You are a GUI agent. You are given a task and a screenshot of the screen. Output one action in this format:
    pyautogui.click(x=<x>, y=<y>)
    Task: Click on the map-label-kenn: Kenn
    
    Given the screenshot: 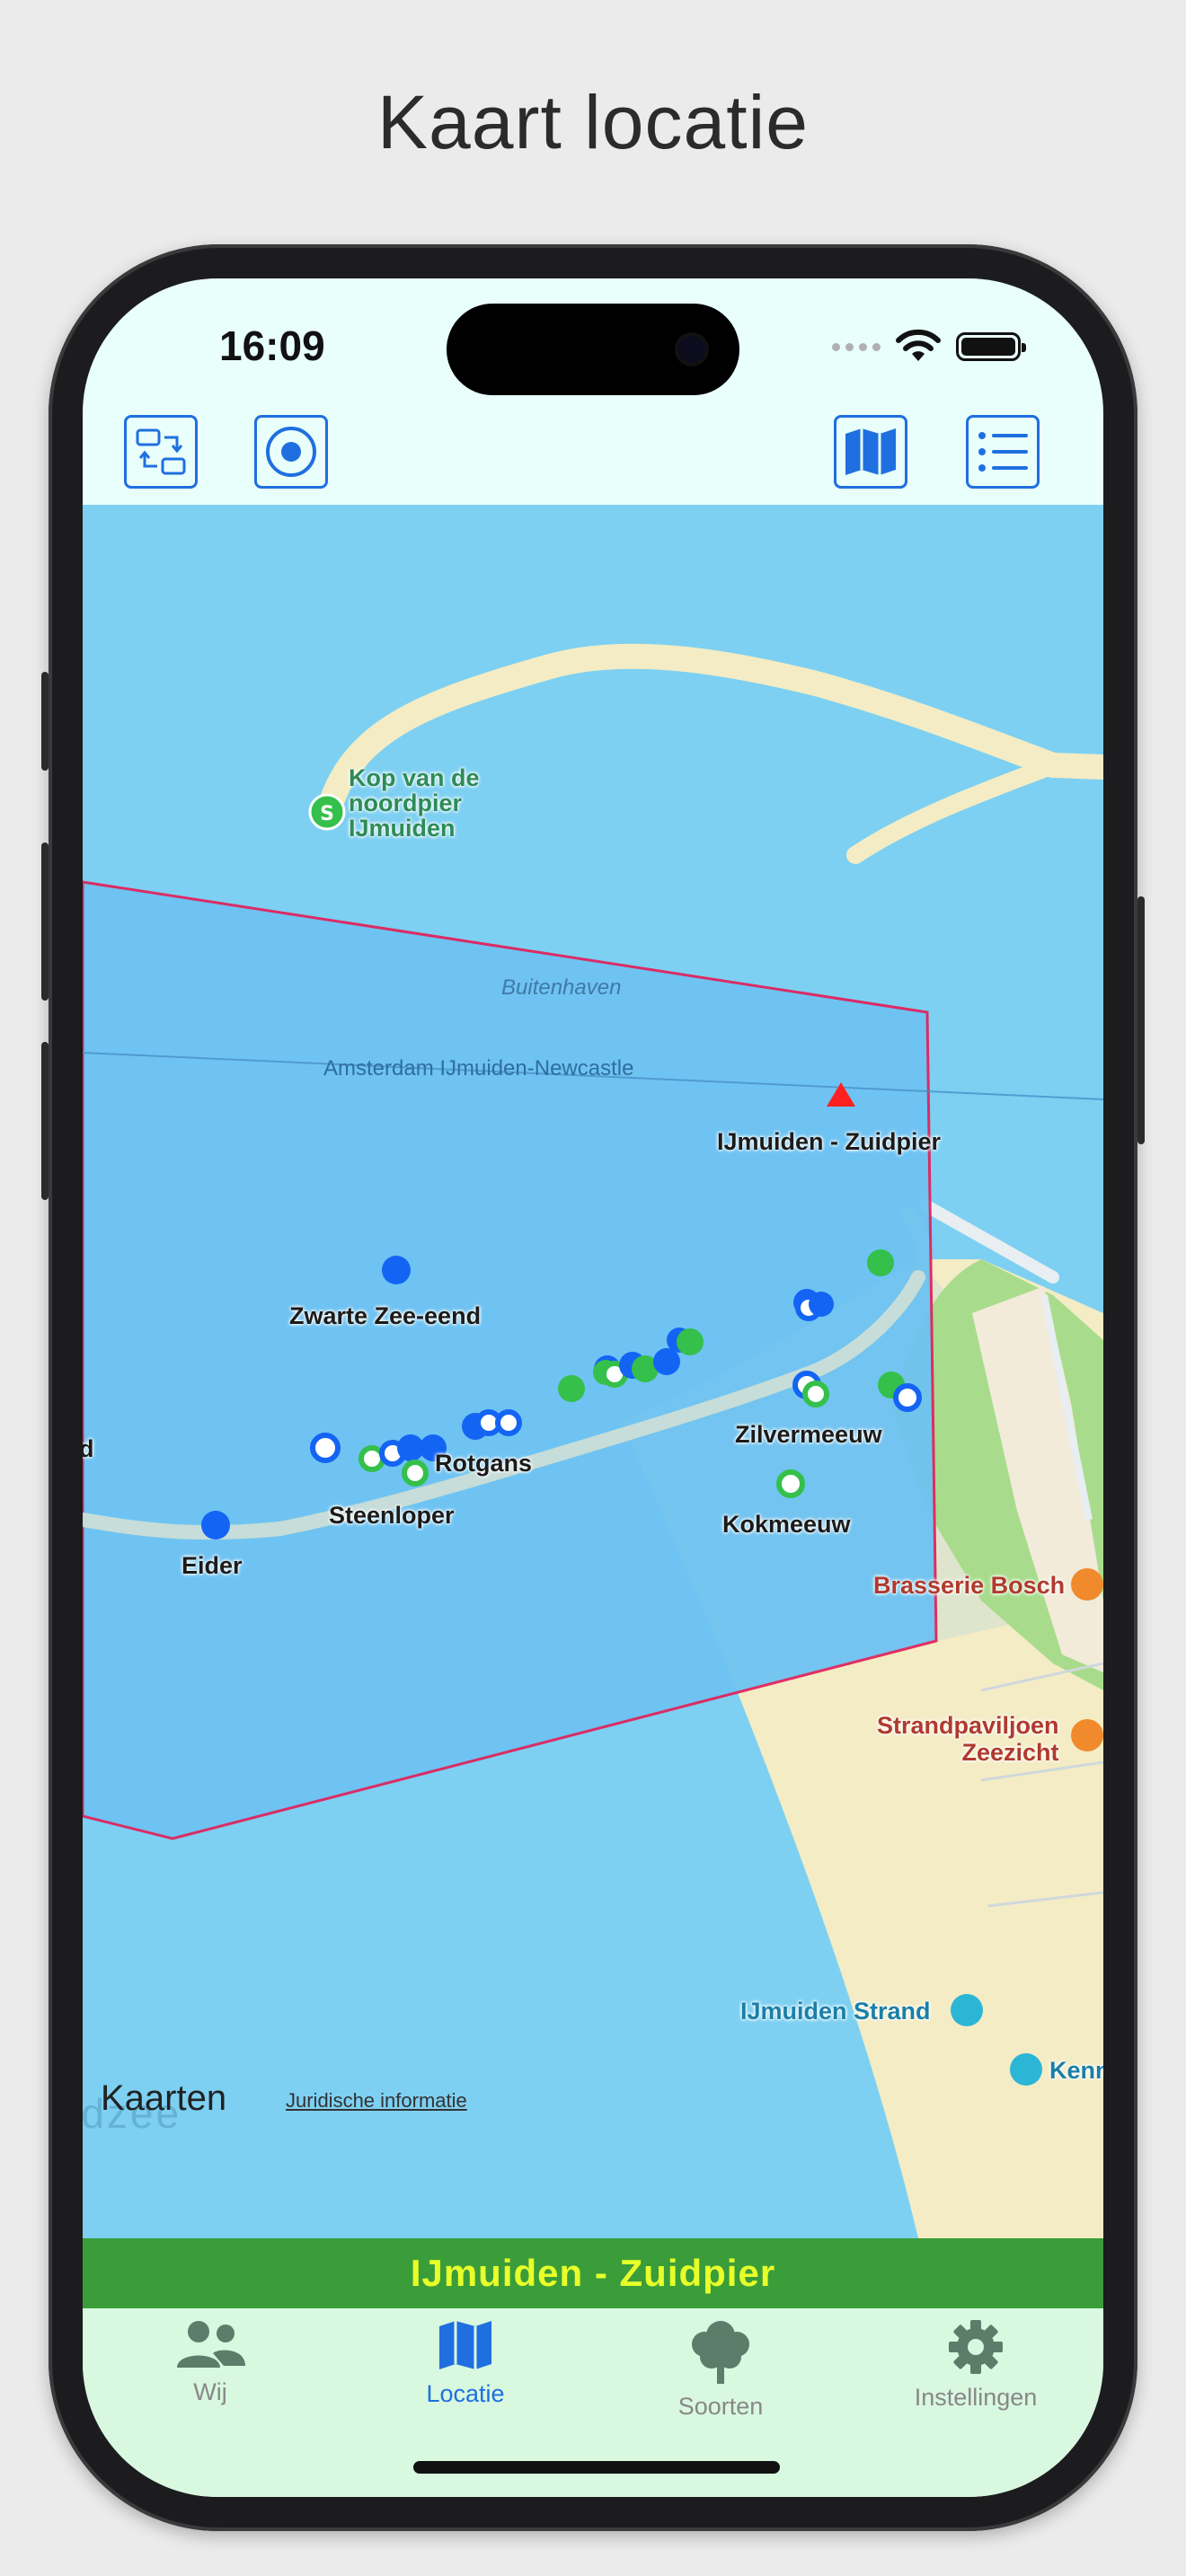 What is the action you would take?
    pyautogui.click(x=1076, y=2071)
    